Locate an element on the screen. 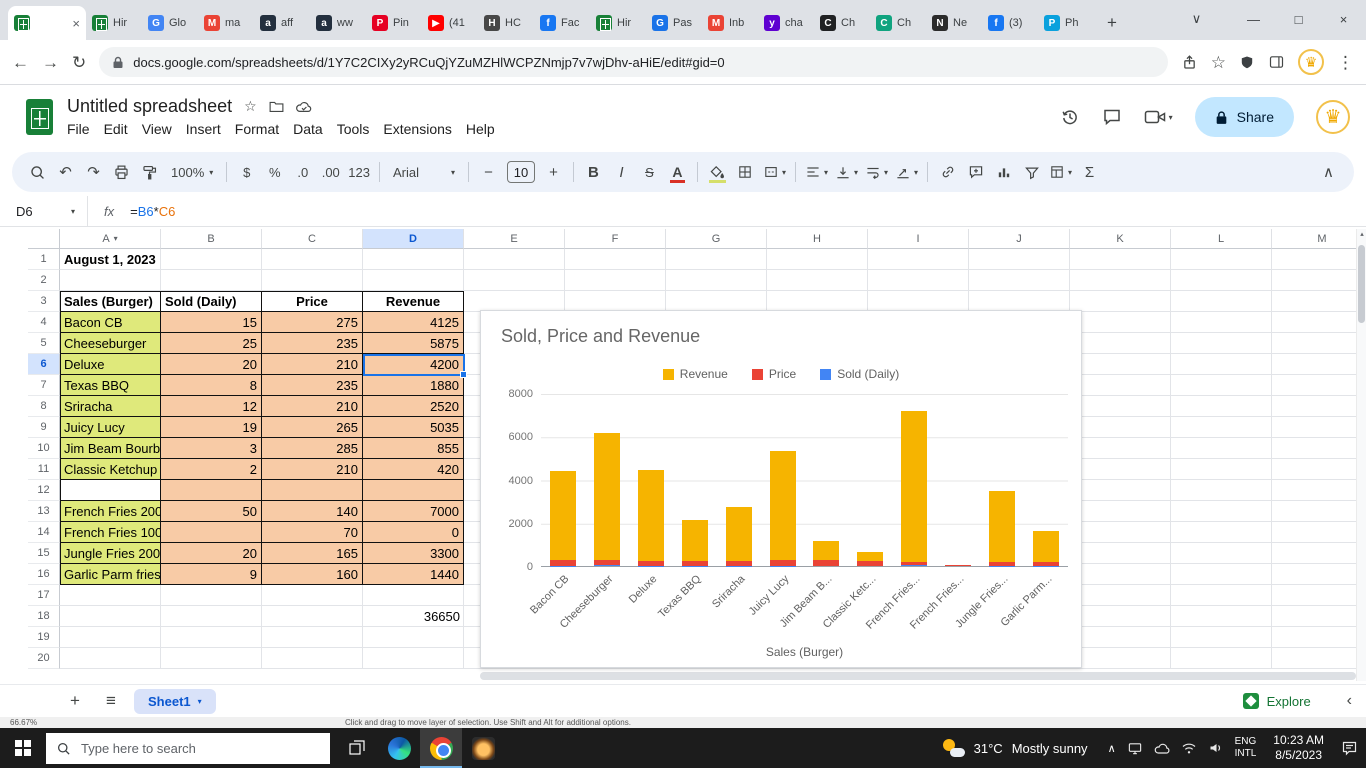 The height and width of the screenshot is (768, 1366). cell-b: 12 is located at coordinates (211, 406).